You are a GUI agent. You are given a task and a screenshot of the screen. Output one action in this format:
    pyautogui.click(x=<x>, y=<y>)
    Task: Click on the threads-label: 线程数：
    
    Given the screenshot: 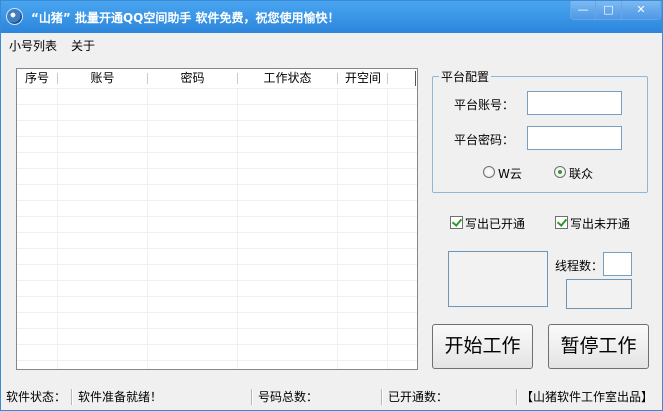 What is the action you would take?
    pyautogui.click(x=579, y=266)
    